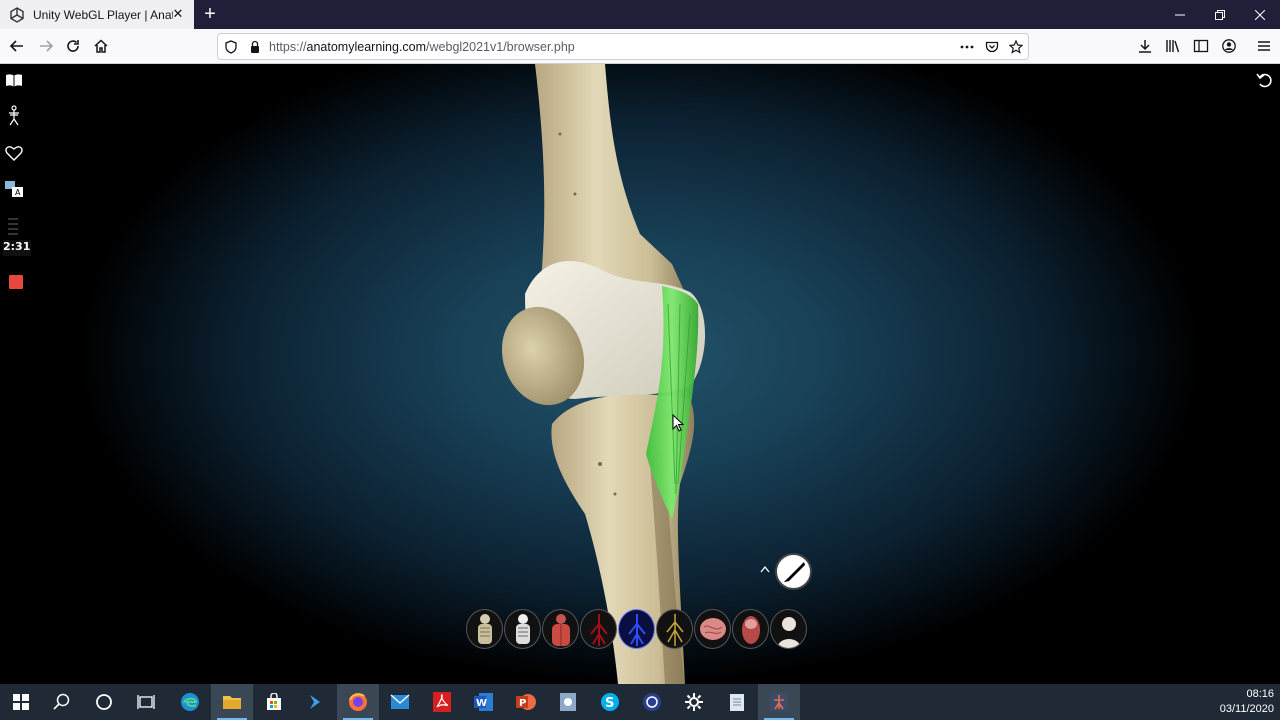 The height and width of the screenshot is (720, 1280). I want to click on taskbar-store, so click(274, 702).